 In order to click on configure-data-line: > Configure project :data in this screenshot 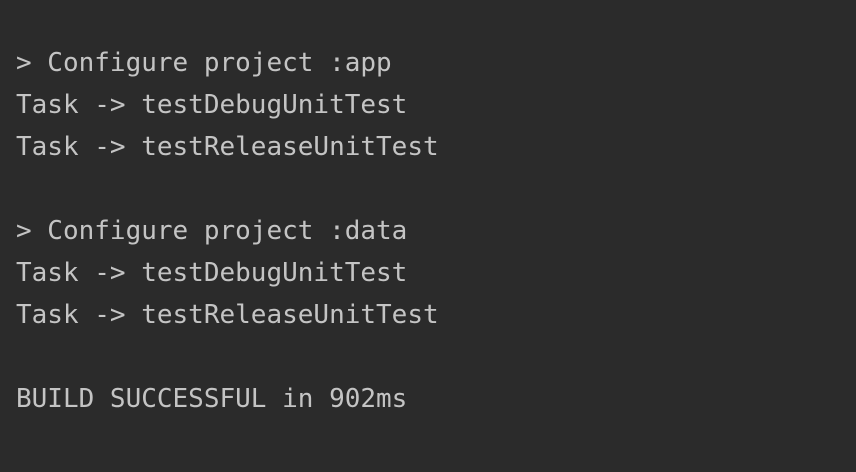, I will do `click(212, 231)`.